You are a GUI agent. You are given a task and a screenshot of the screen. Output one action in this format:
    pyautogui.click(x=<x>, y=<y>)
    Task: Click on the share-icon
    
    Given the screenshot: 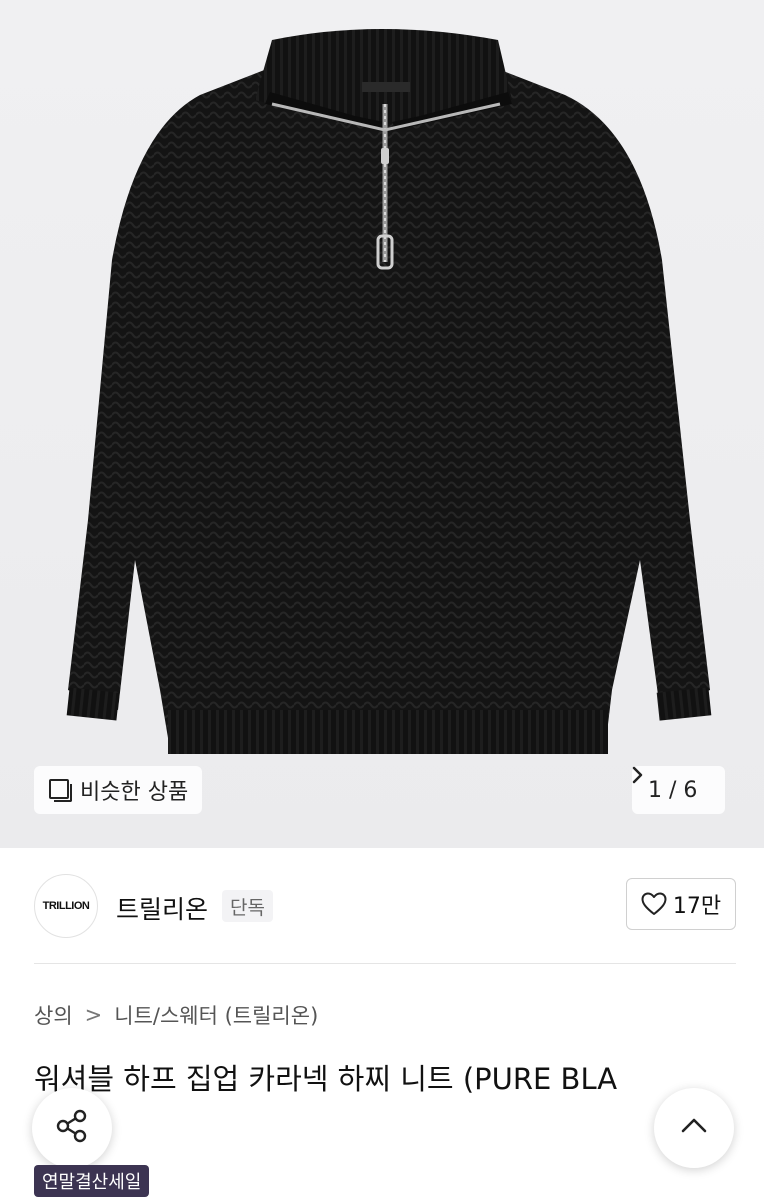 What is the action you would take?
    pyautogui.click(x=72, y=1128)
    